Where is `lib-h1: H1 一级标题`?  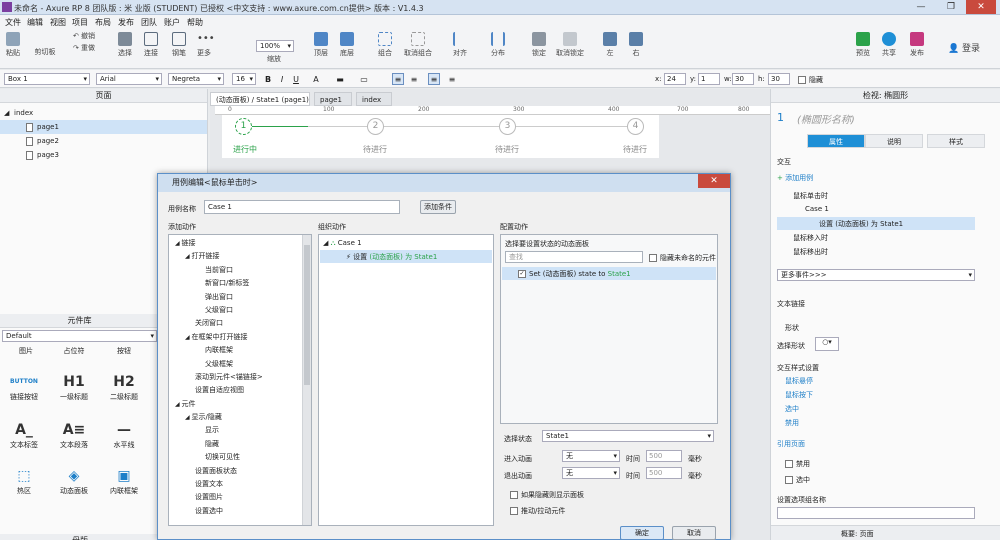
lib-h1: H1 一级标题 is located at coordinates (74, 387).